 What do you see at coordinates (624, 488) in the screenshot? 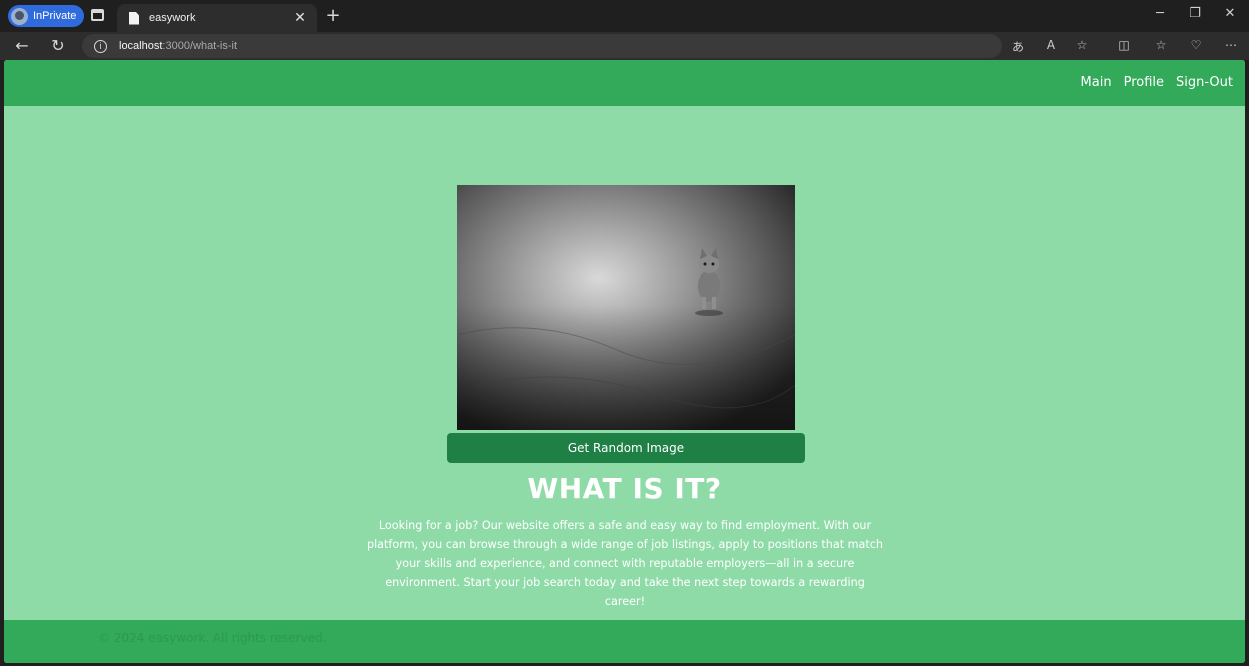
I see `page-heading: WHAT IS IT?` at bounding box center [624, 488].